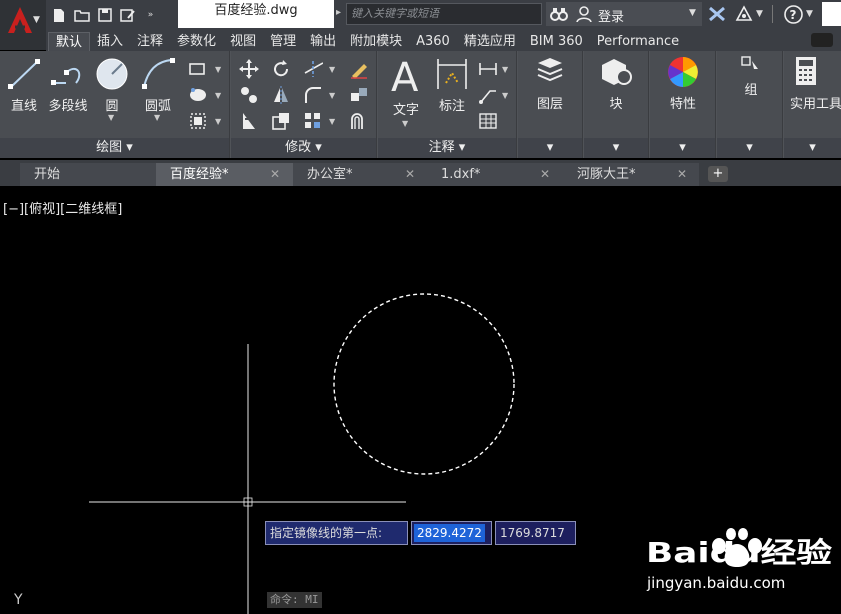 This screenshot has height=614, width=841. I want to click on layers-panel-expand: ▾, so click(550, 148).